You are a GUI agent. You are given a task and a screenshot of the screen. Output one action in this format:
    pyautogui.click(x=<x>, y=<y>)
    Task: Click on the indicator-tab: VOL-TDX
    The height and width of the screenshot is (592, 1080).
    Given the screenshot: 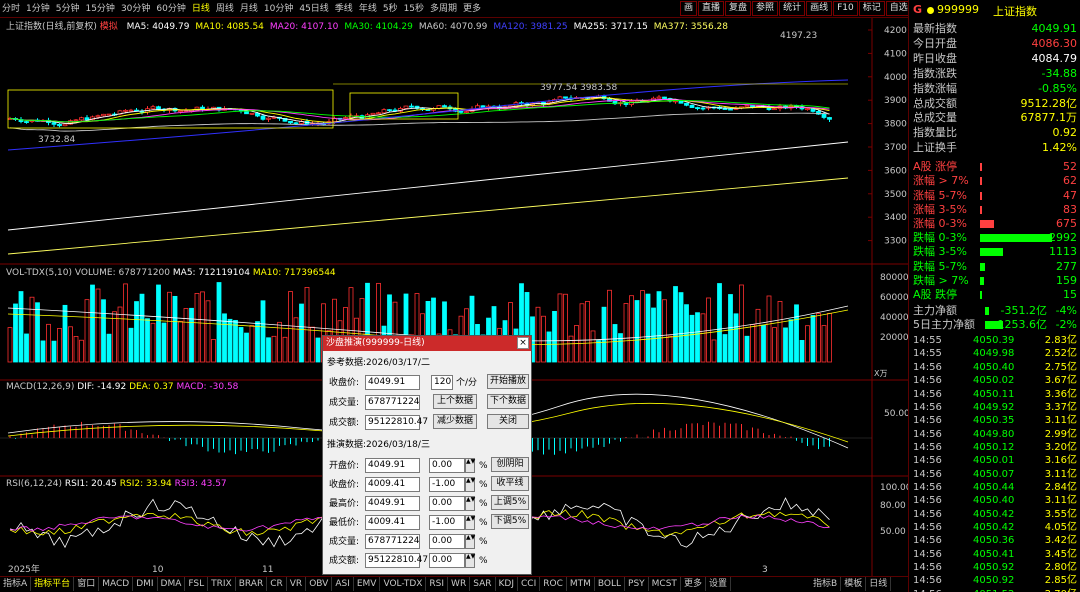 What is the action you would take?
    pyautogui.click(x=403, y=584)
    